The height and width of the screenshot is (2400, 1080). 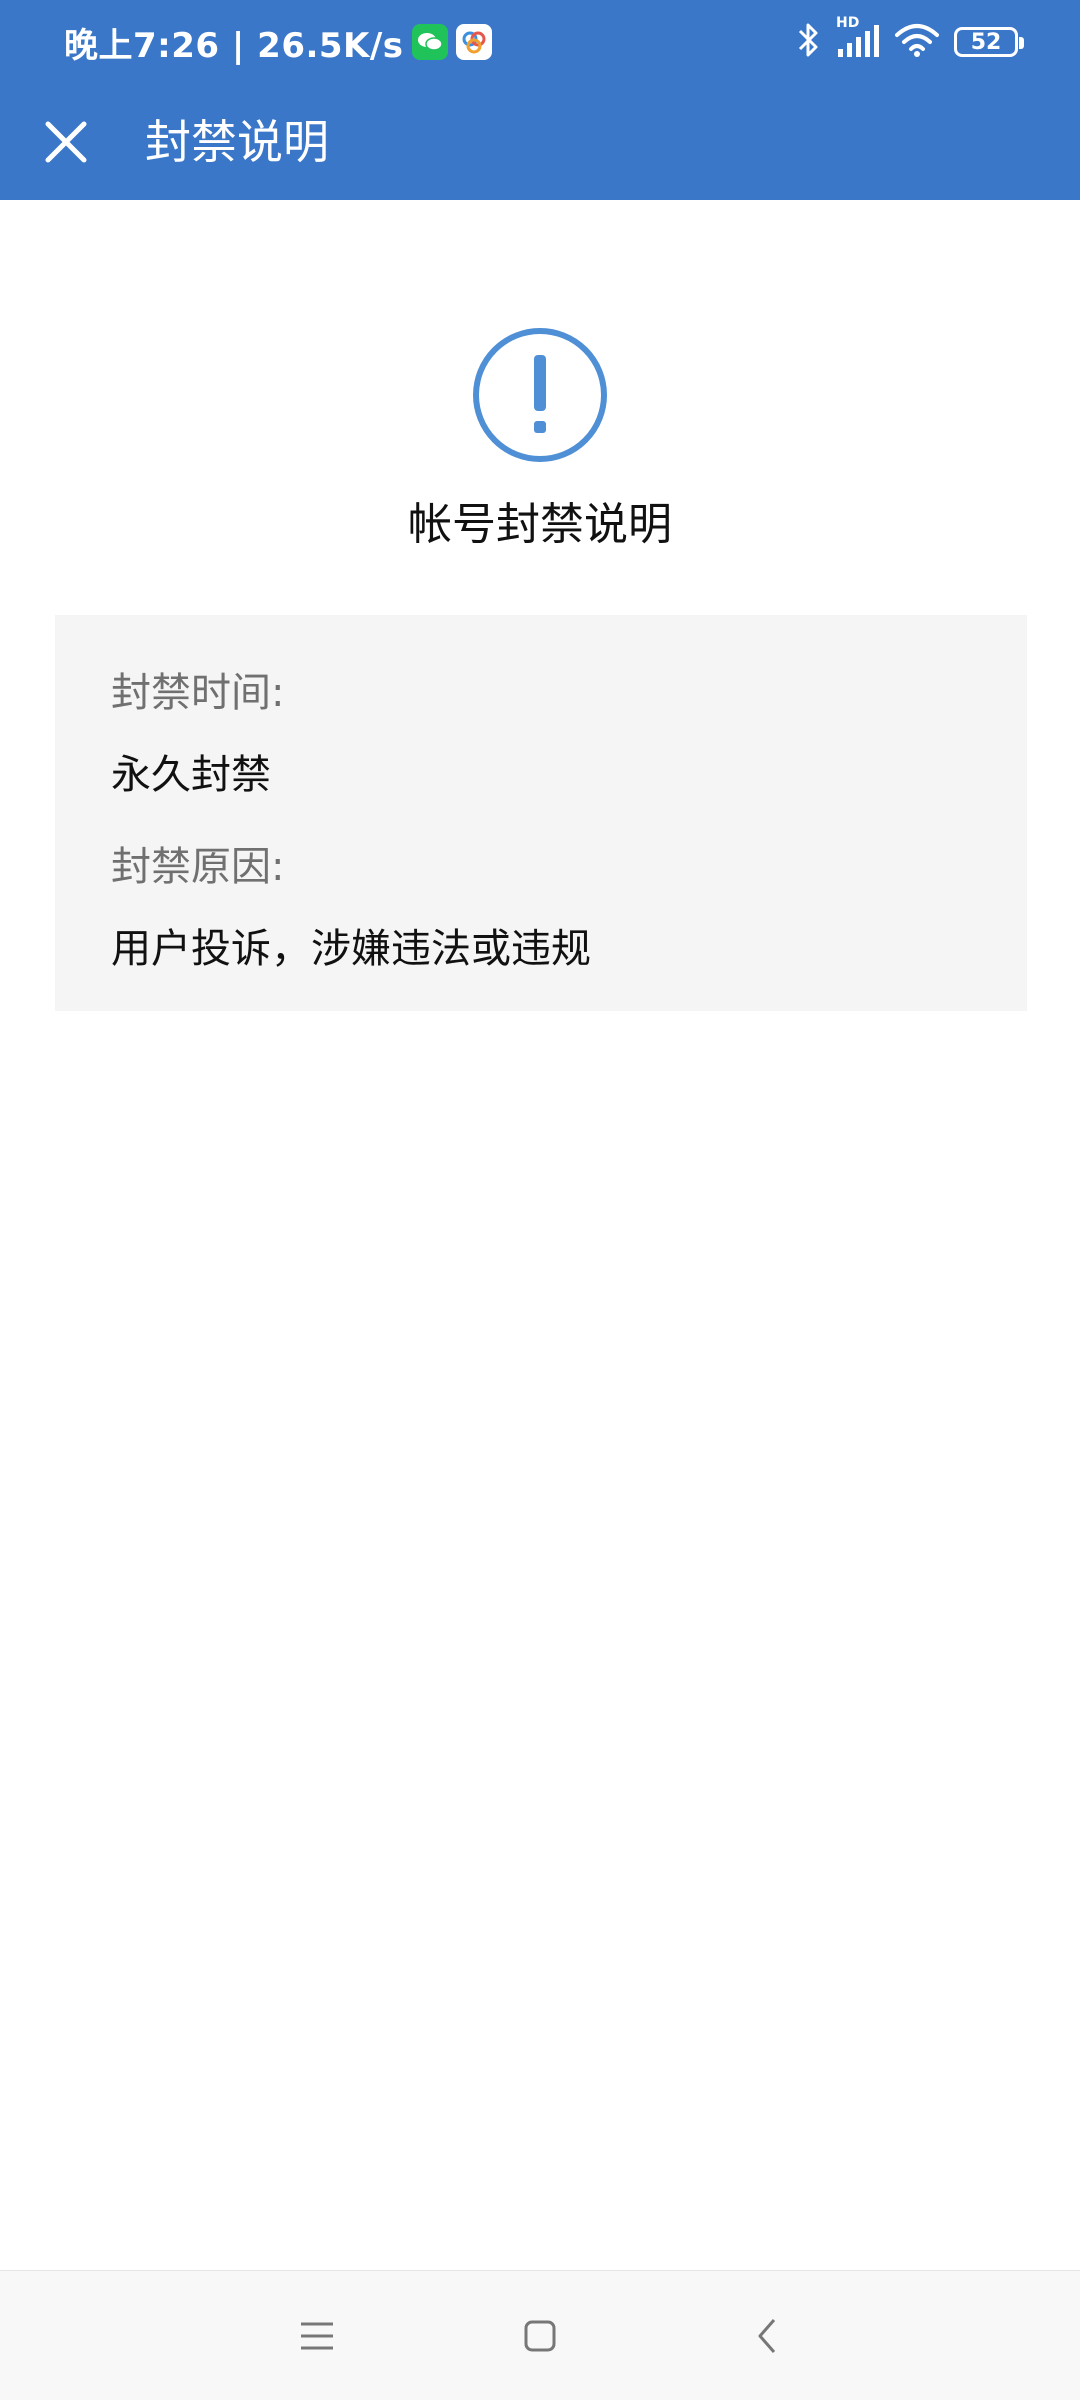 I want to click on home-button, so click(x=540, y=2336).